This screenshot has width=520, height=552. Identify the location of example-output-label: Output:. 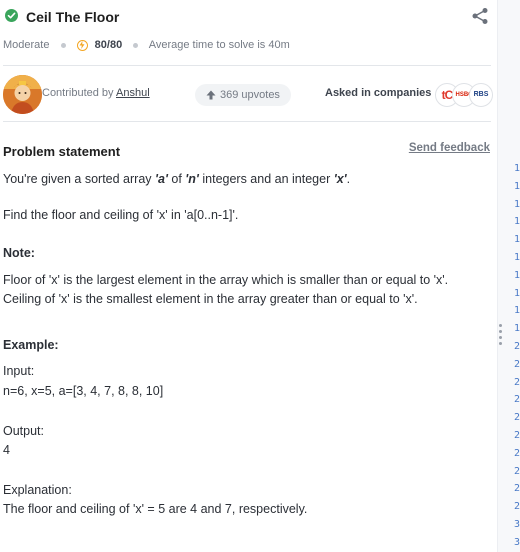
(23, 431).